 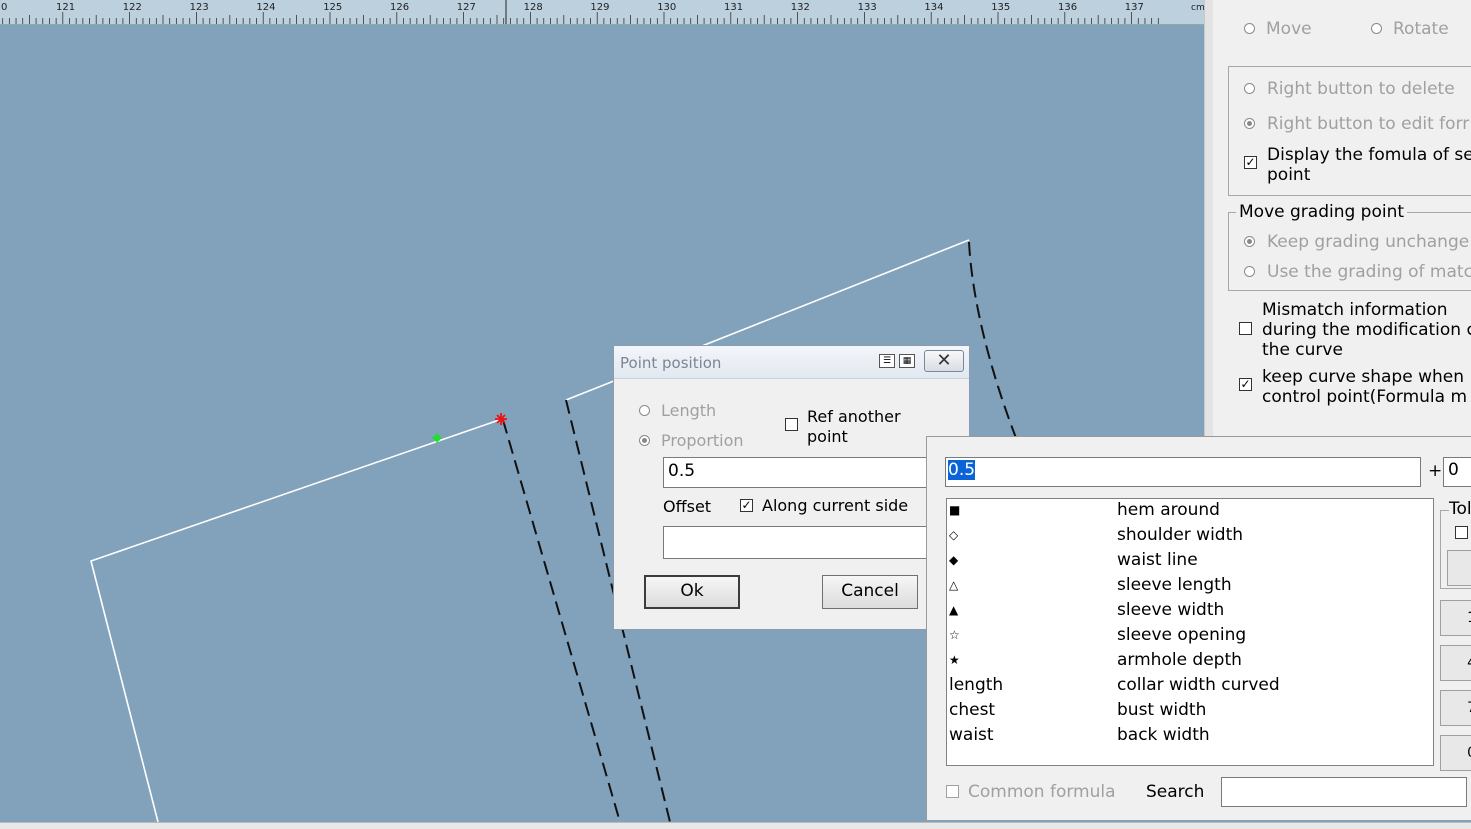 I want to click on ruler-tick-label: 130, so click(x=666, y=7).